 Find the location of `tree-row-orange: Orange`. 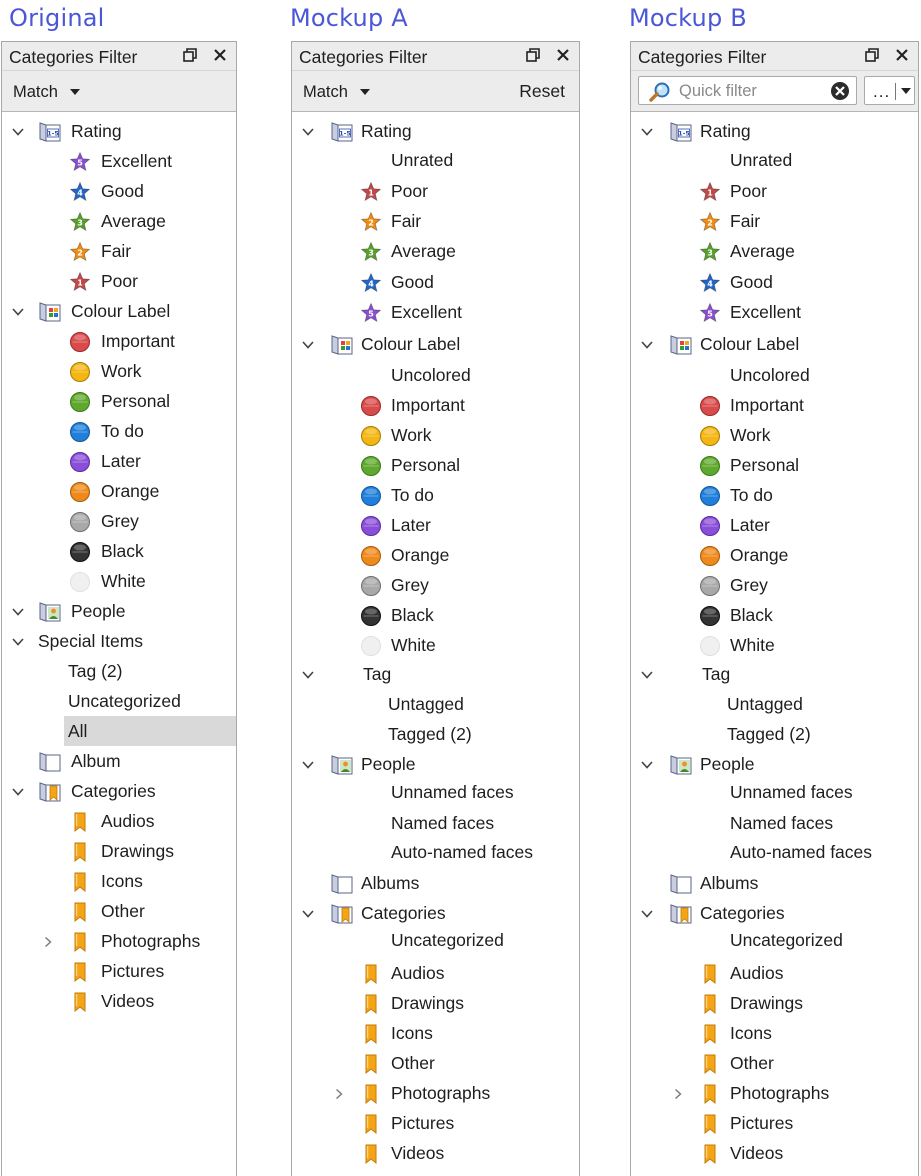

tree-row-orange: Orange is located at coordinates (774, 555).